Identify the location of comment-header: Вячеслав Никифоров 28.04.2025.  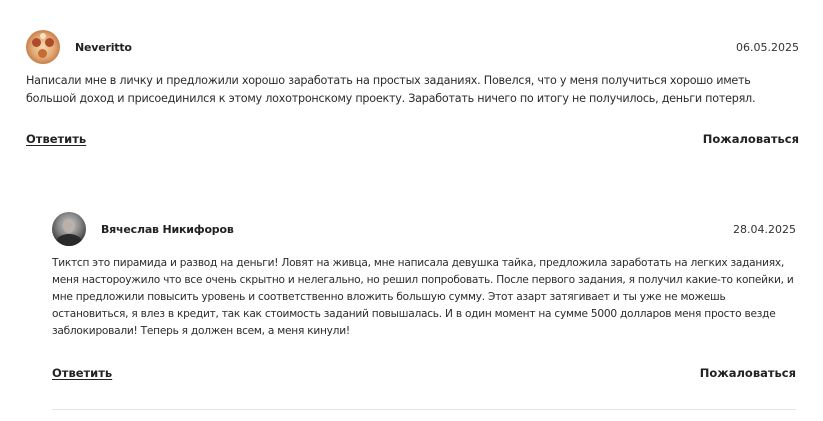
(424, 229).